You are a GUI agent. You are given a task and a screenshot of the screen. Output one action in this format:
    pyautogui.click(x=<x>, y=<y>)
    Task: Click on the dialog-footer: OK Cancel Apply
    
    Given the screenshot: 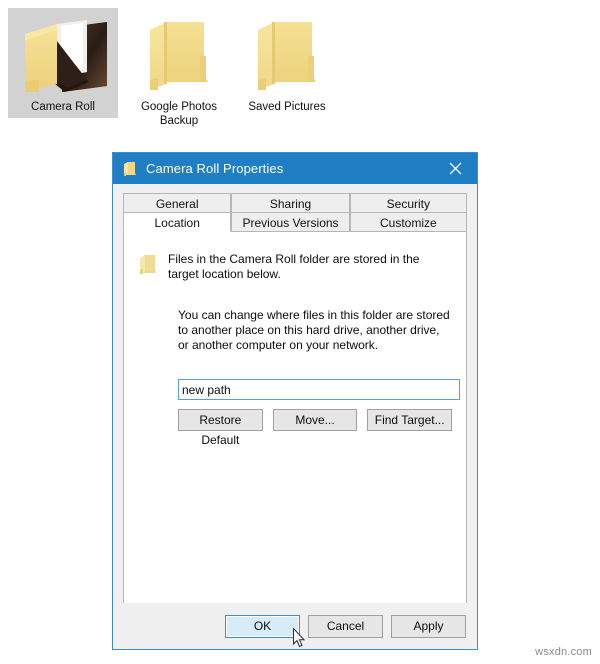 What is the action you would take?
    pyautogui.click(x=295, y=626)
    